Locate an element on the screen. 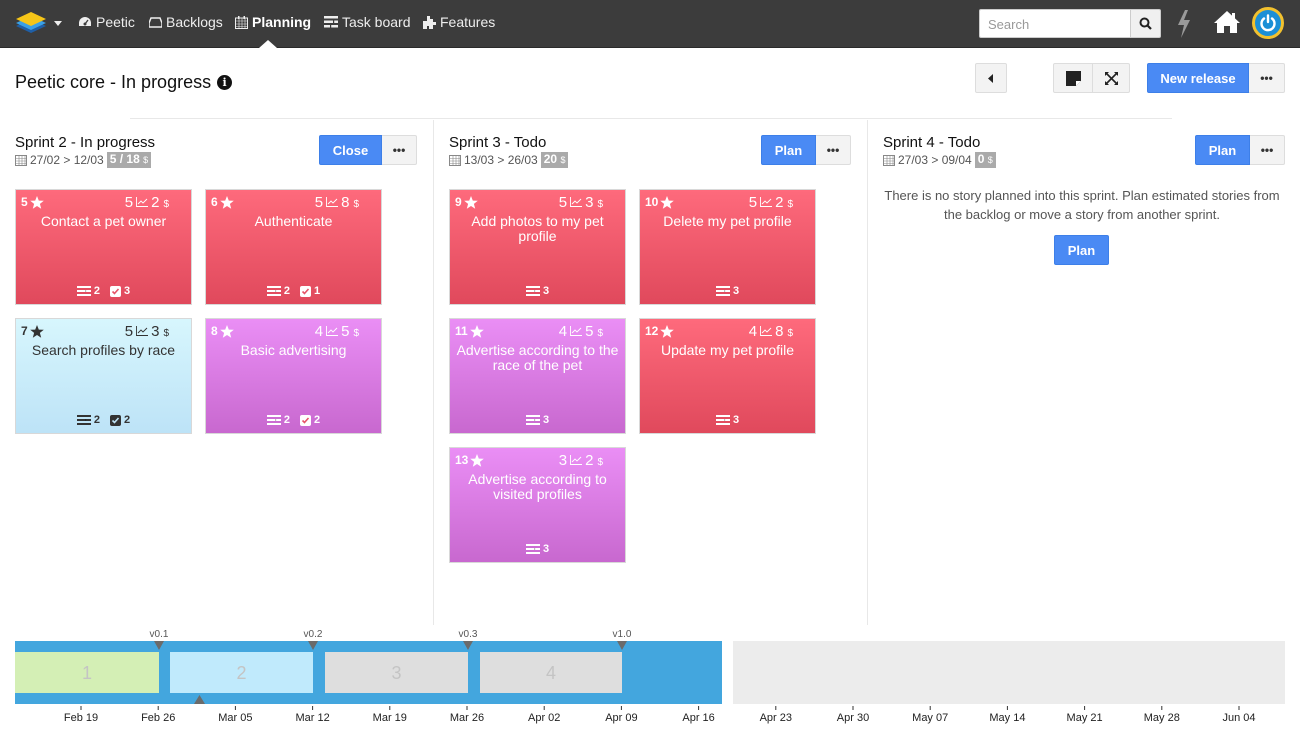 The height and width of the screenshot is (738, 1300). story-stats: 5 8 $ is located at coordinates (337, 202).